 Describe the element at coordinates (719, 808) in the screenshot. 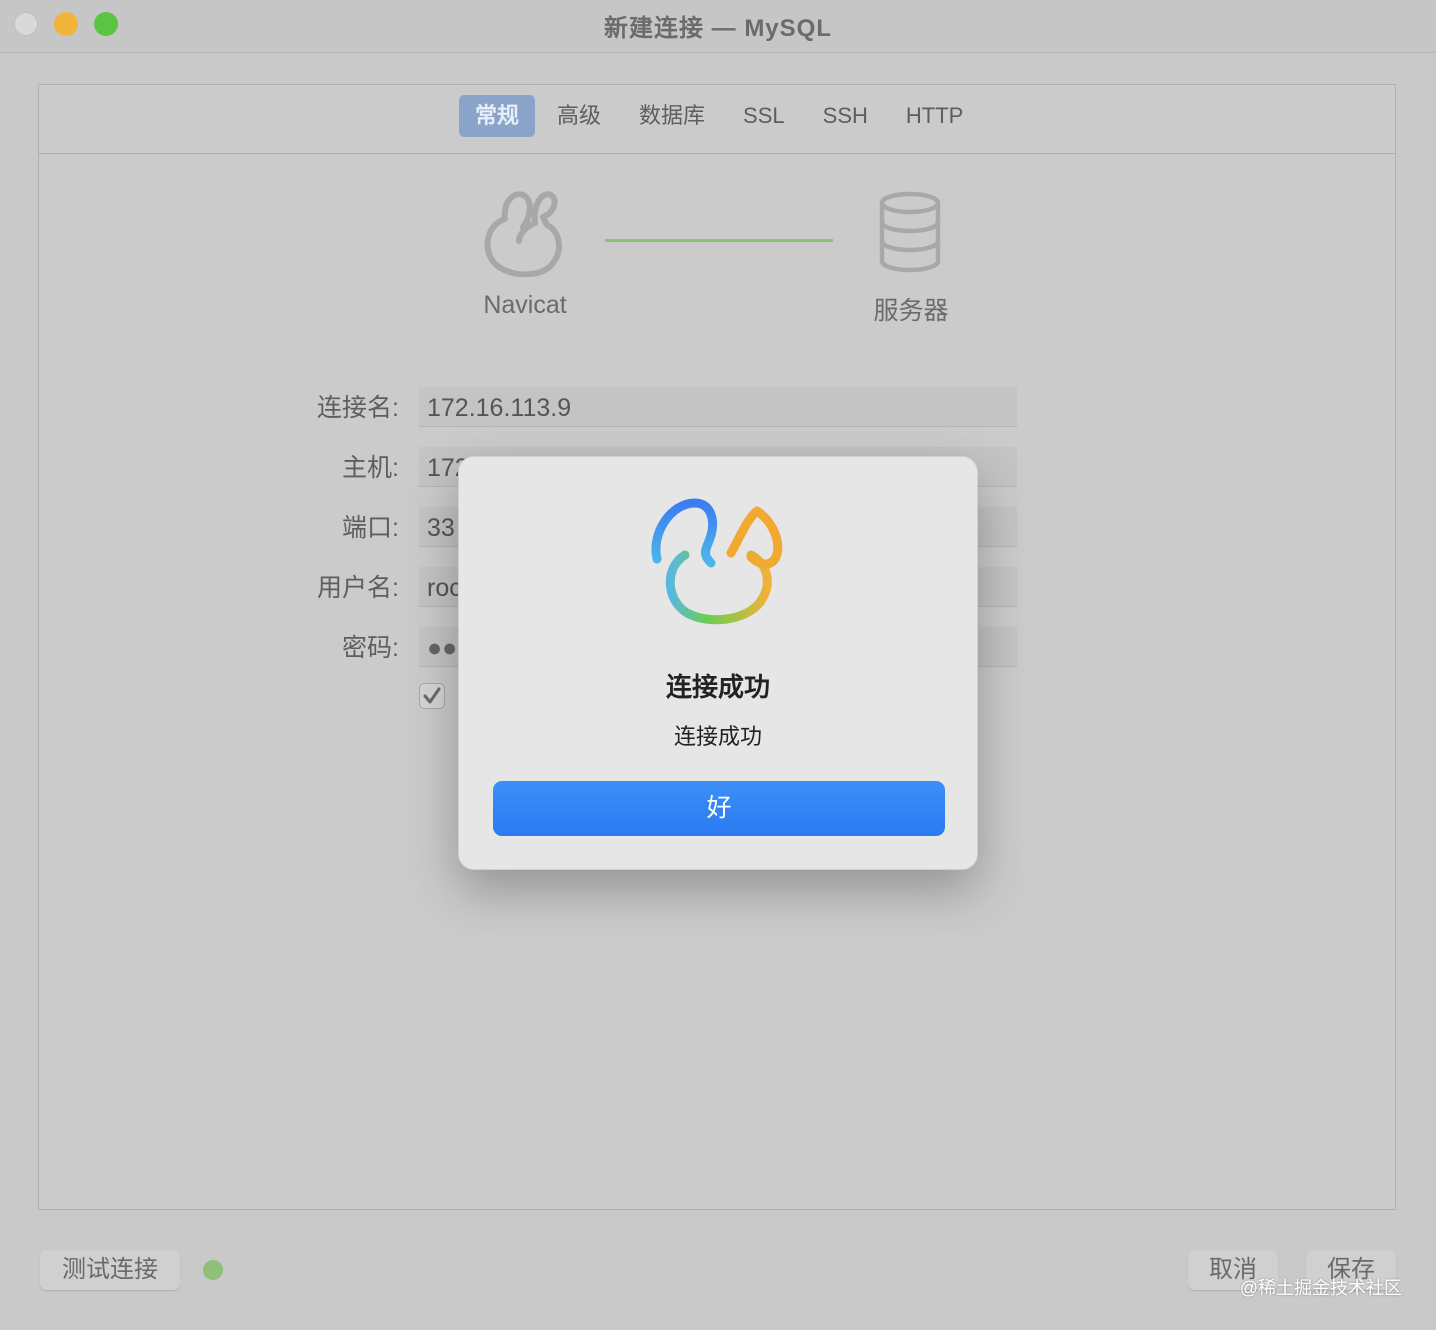

I see `ok-button: 好` at that location.